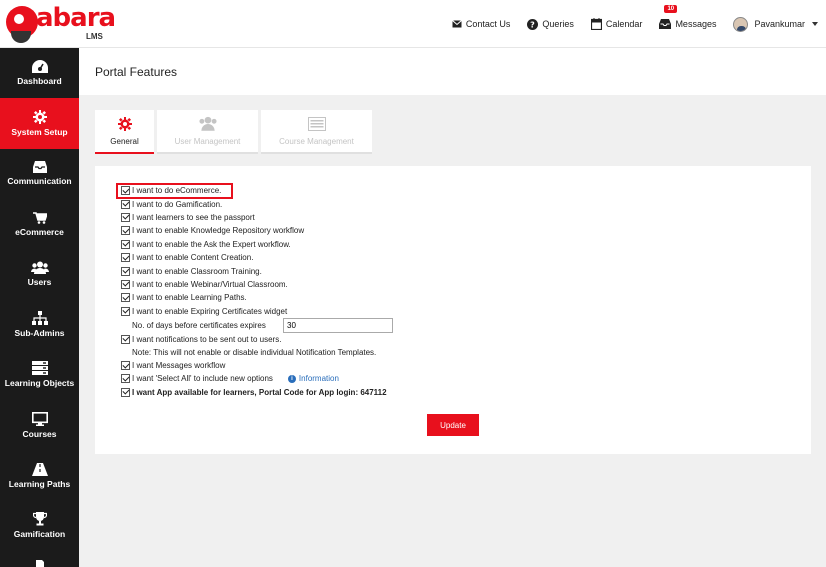 The width and height of the screenshot is (826, 567). What do you see at coordinates (488, 24) in the screenshot?
I see `contact-us-label: Contact Us` at bounding box center [488, 24].